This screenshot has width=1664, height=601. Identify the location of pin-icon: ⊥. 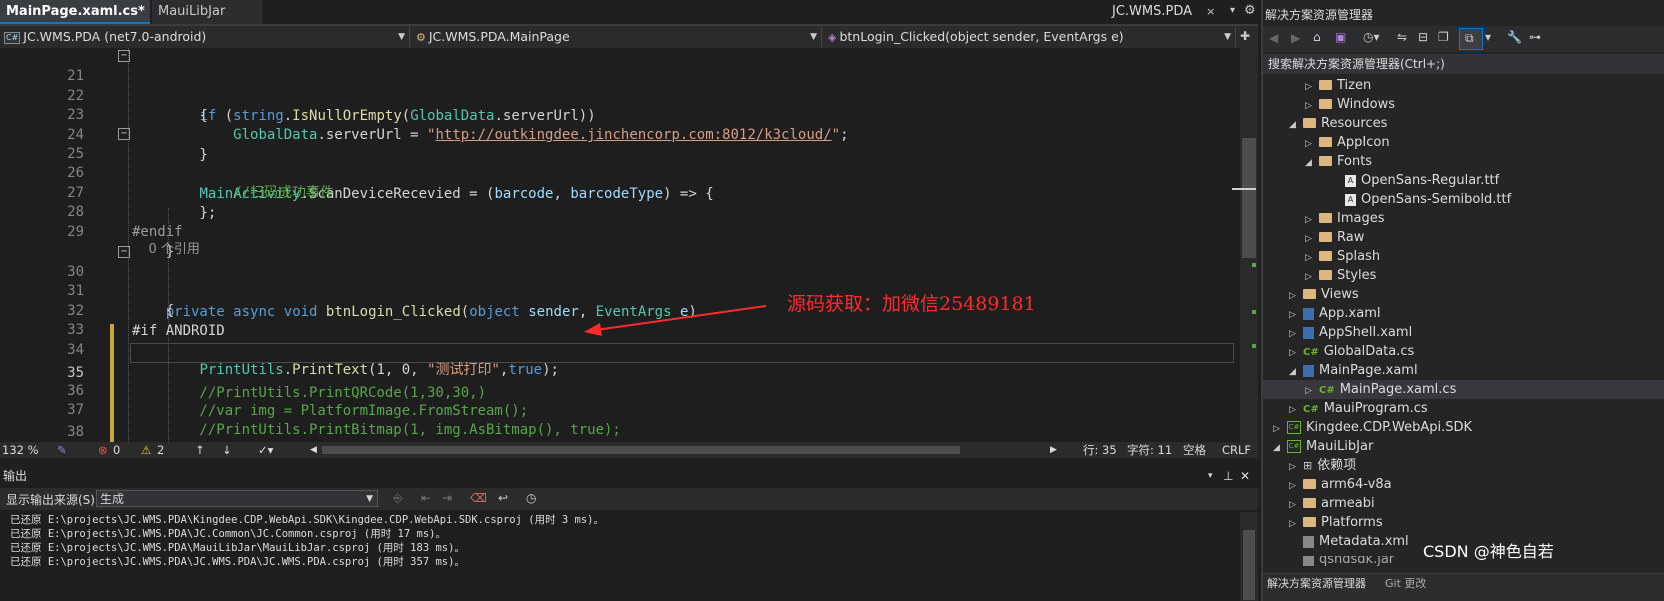
(1228, 476).